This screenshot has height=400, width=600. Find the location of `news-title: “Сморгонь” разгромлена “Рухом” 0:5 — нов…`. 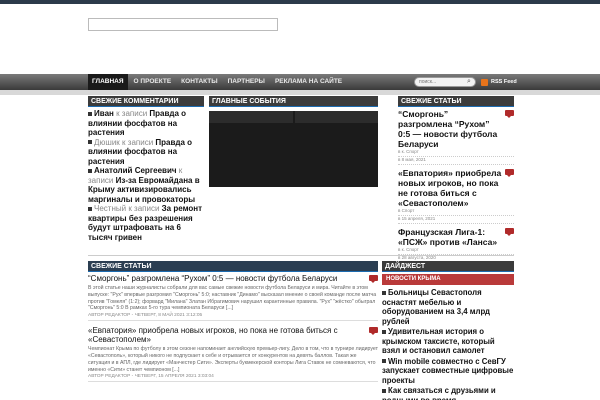

news-title: “Сморгонь” разгромлена “Рухом” 0:5 — нов… is located at coordinates (456, 129).